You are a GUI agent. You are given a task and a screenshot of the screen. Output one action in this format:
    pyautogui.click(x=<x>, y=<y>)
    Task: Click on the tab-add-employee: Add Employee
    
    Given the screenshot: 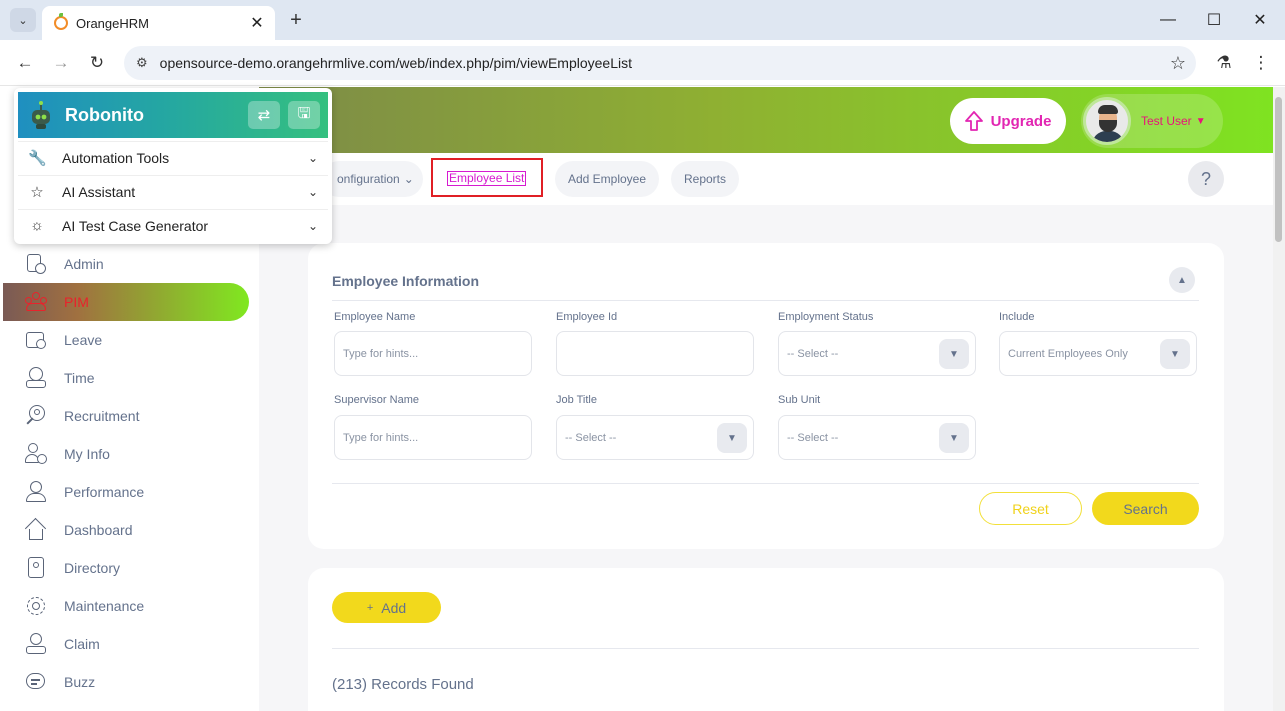 What is the action you would take?
    pyautogui.click(x=607, y=179)
    